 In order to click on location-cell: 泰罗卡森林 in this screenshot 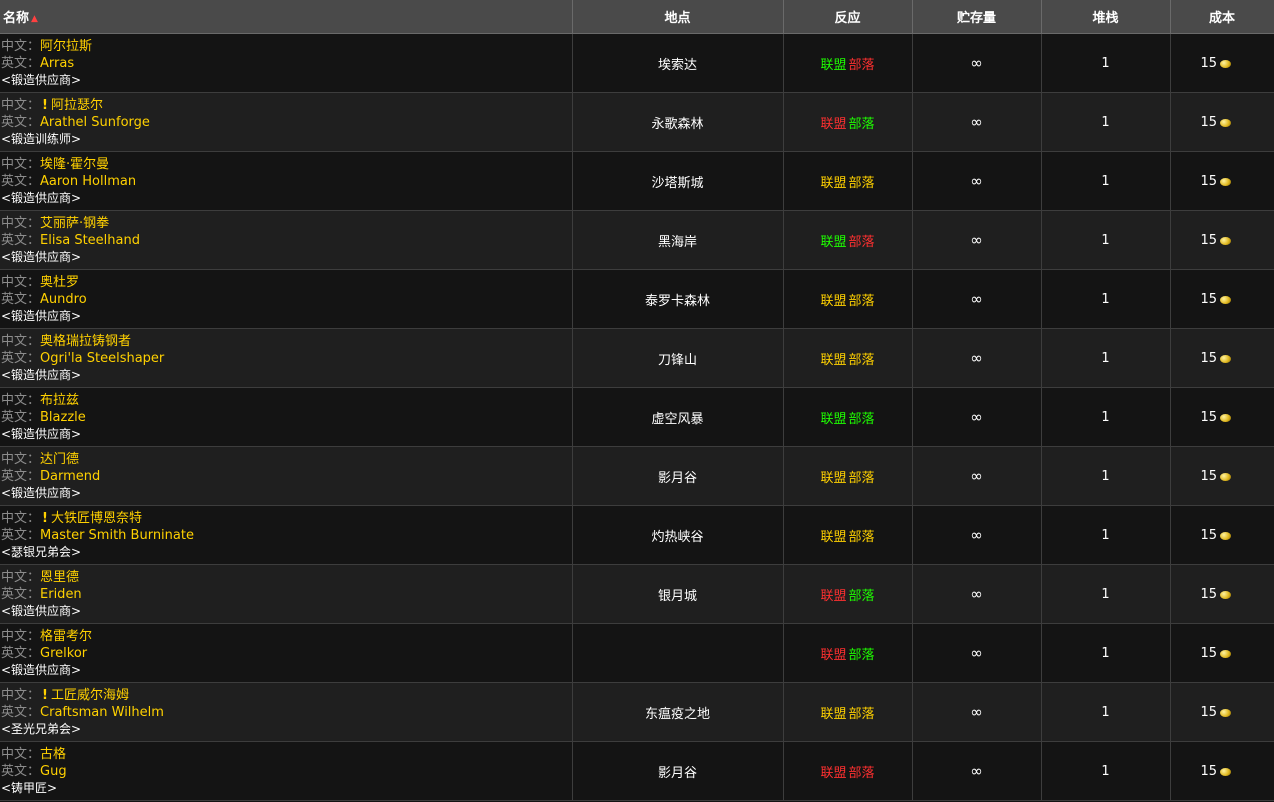, I will do `click(678, 299)`.